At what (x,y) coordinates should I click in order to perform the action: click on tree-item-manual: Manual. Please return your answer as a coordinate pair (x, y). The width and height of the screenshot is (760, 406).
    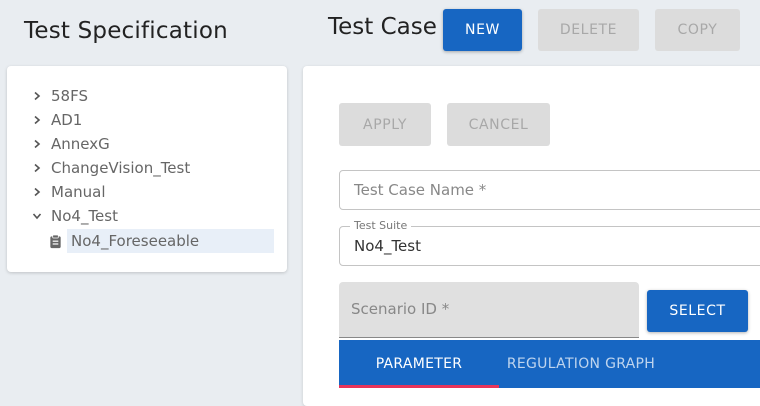
    Looking at the image, I should click on (56, 192).